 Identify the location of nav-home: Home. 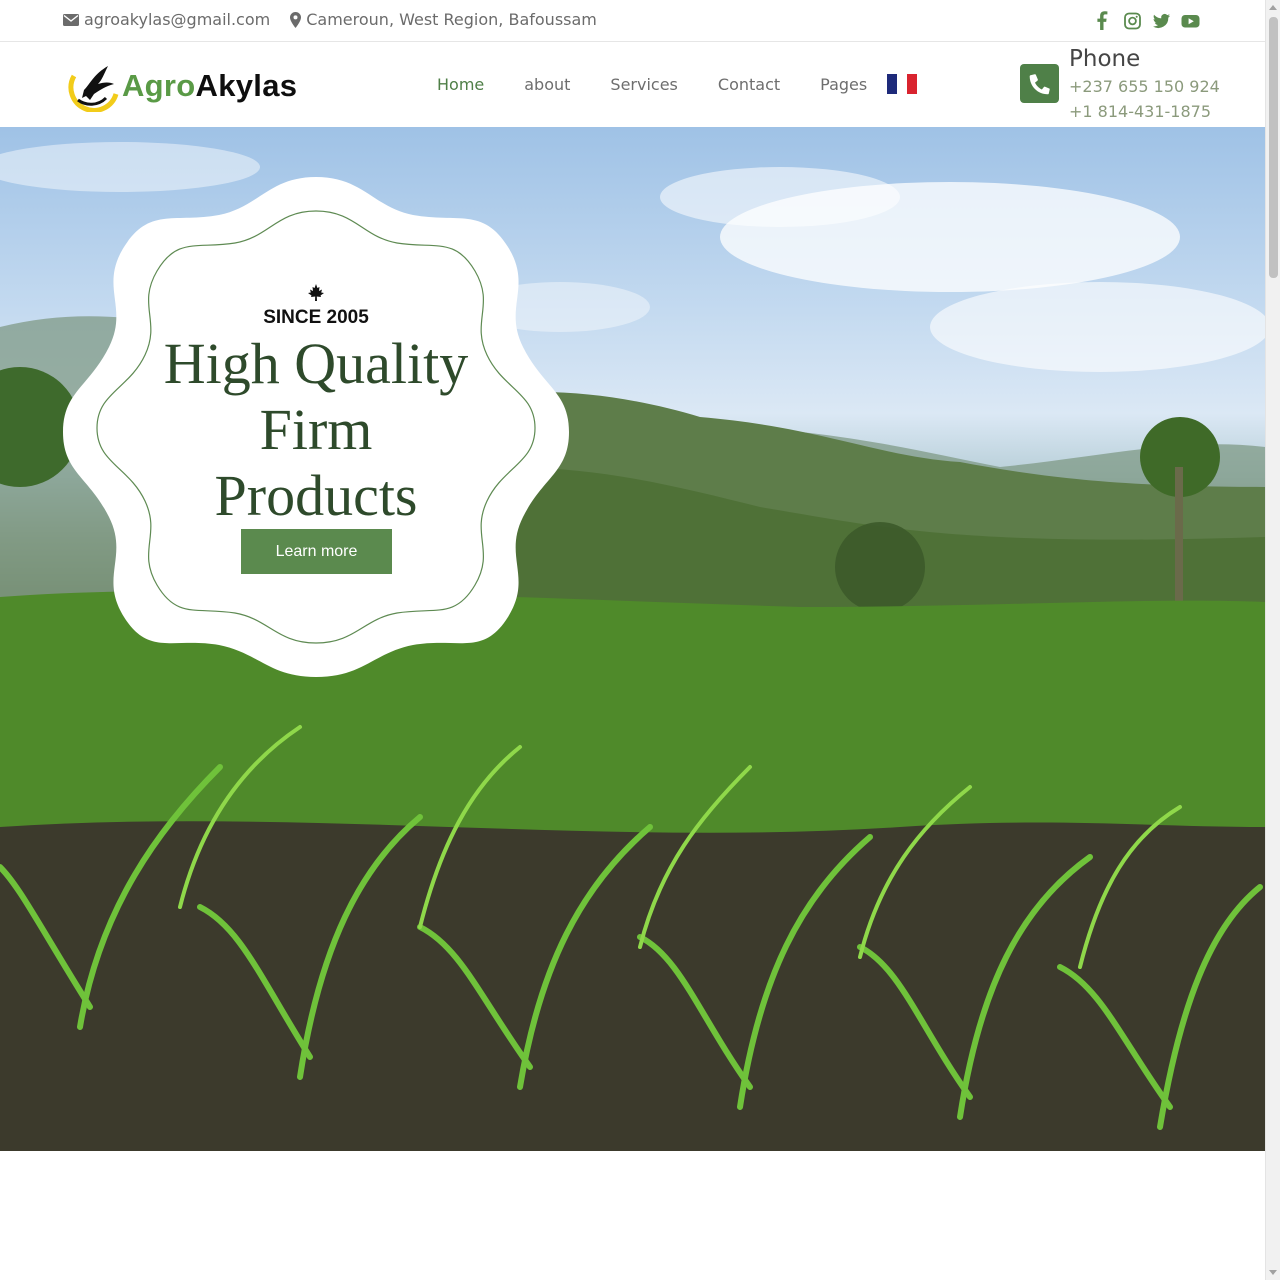
(460, 84).